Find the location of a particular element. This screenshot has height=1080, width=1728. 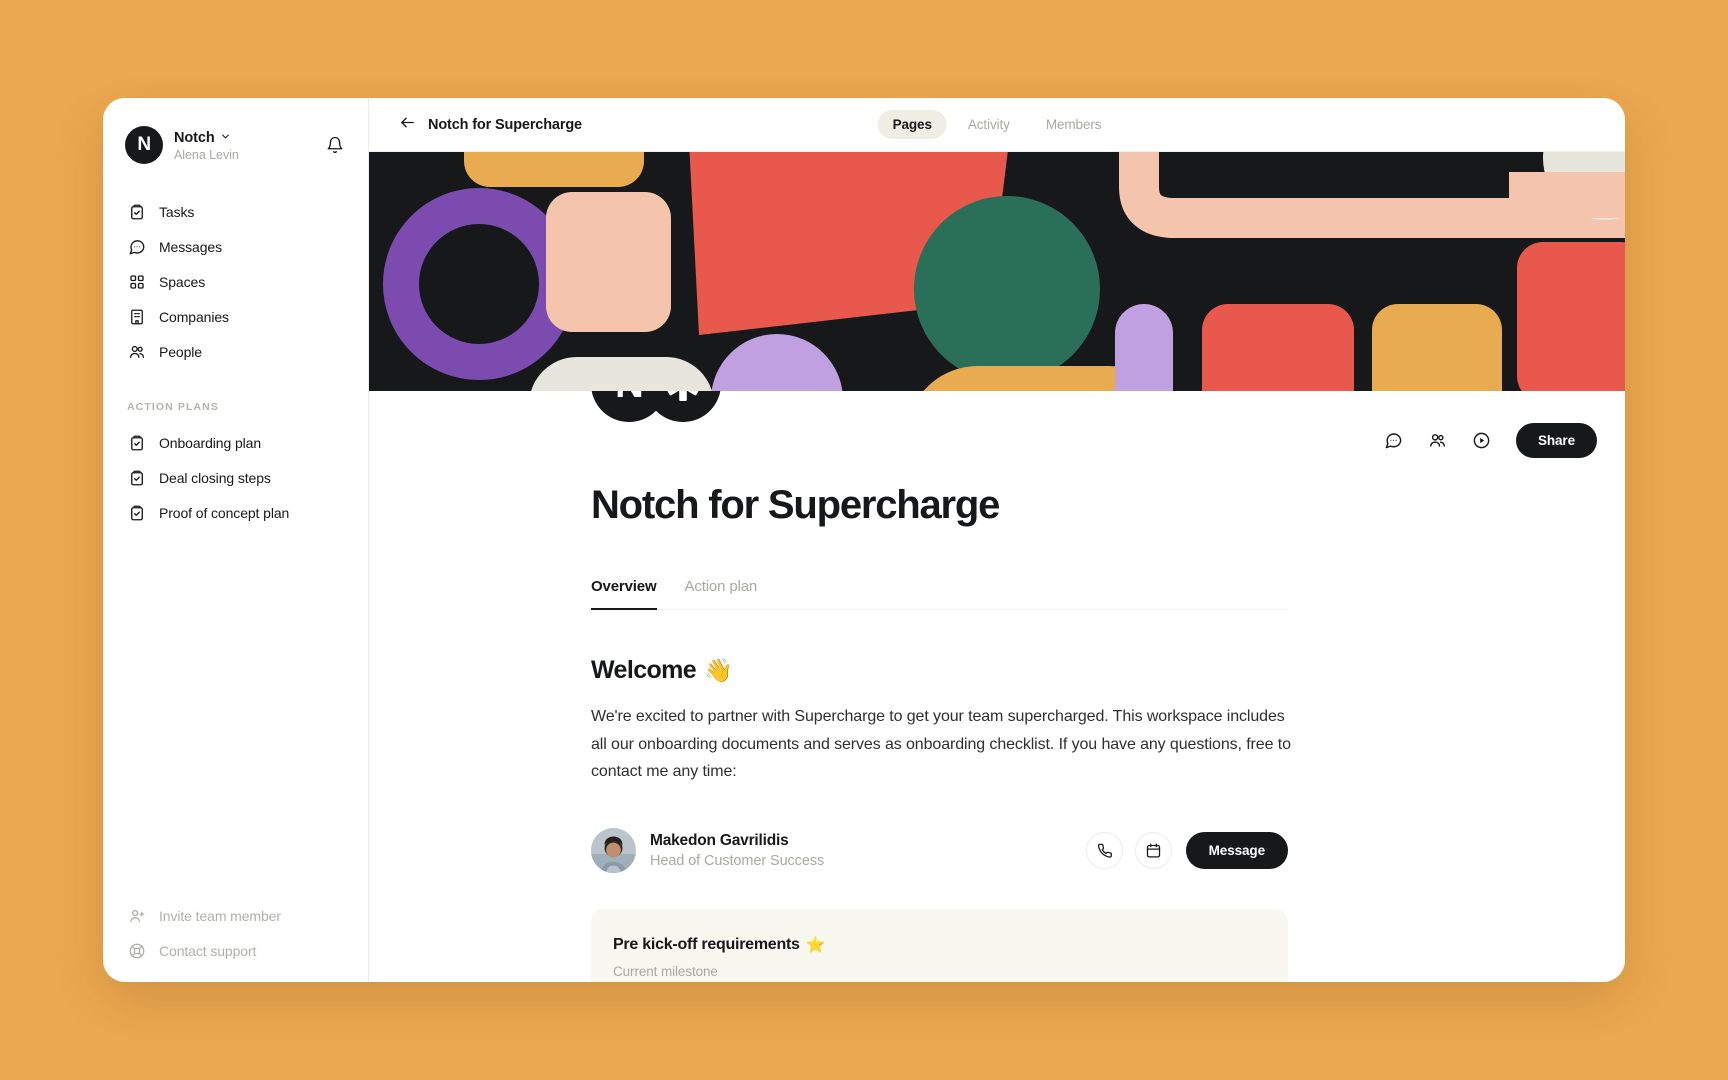

sidebar-item-label: Proof of concept plan is located at coordinates (224, 512).